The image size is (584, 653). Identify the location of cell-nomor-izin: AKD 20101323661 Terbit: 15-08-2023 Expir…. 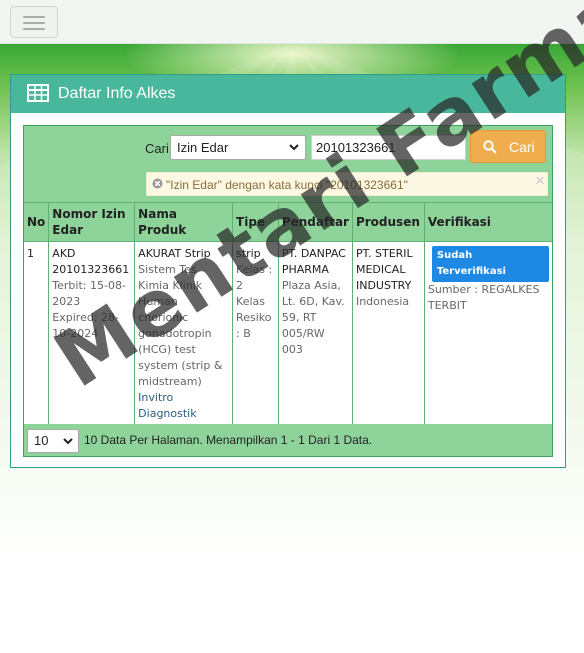
(91, 333).